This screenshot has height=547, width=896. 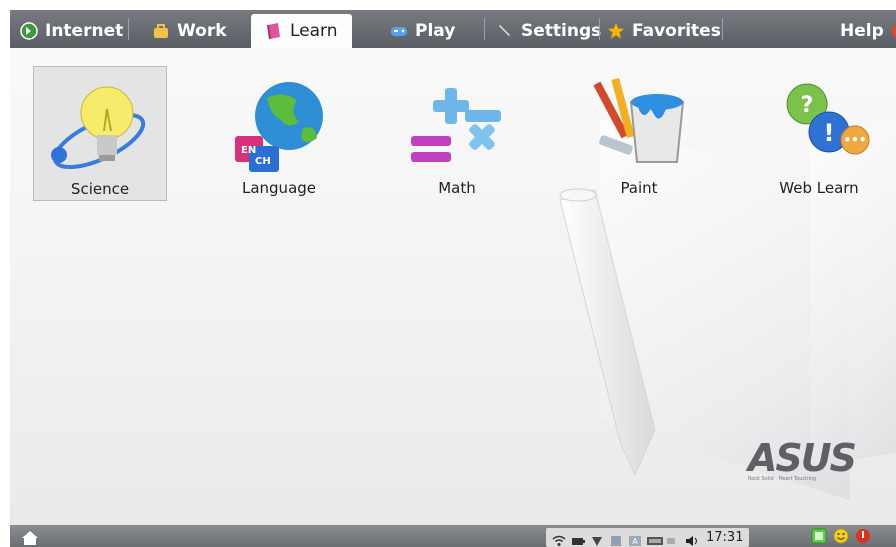 I want to click on asus-logo: ASUS Rock Solid · Heart Touching, so click(x=808, y=459).